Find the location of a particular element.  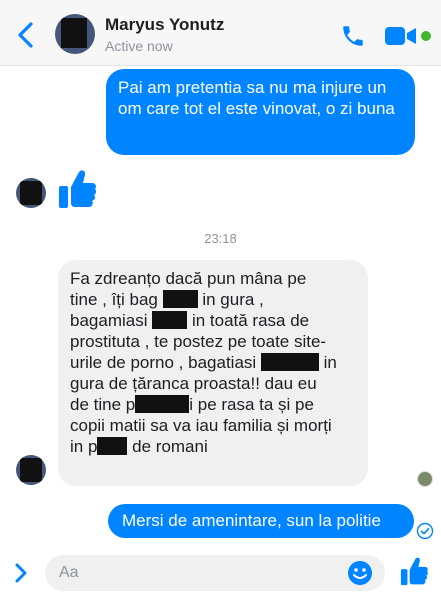

message-input-container is located at coordinates (215, 573).